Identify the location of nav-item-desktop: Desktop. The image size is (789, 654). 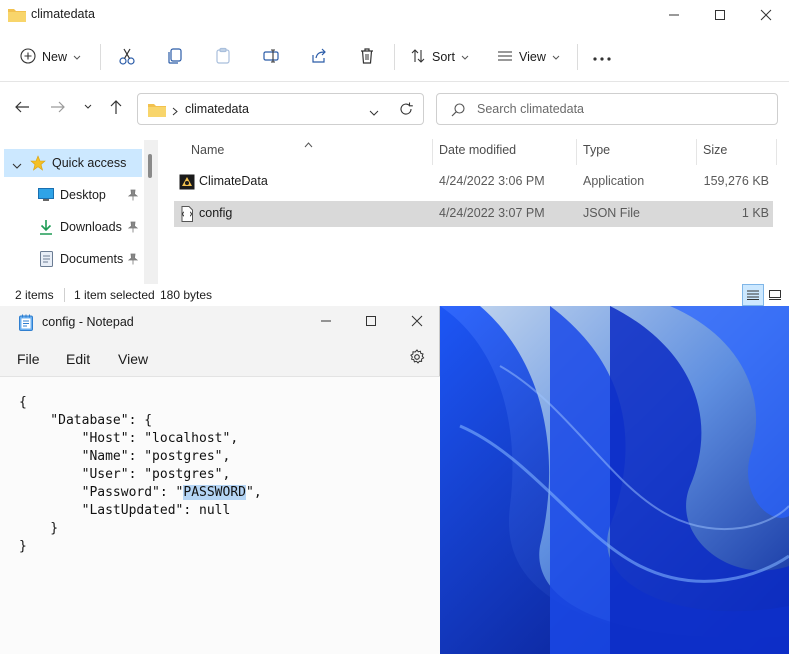
(73, 195).